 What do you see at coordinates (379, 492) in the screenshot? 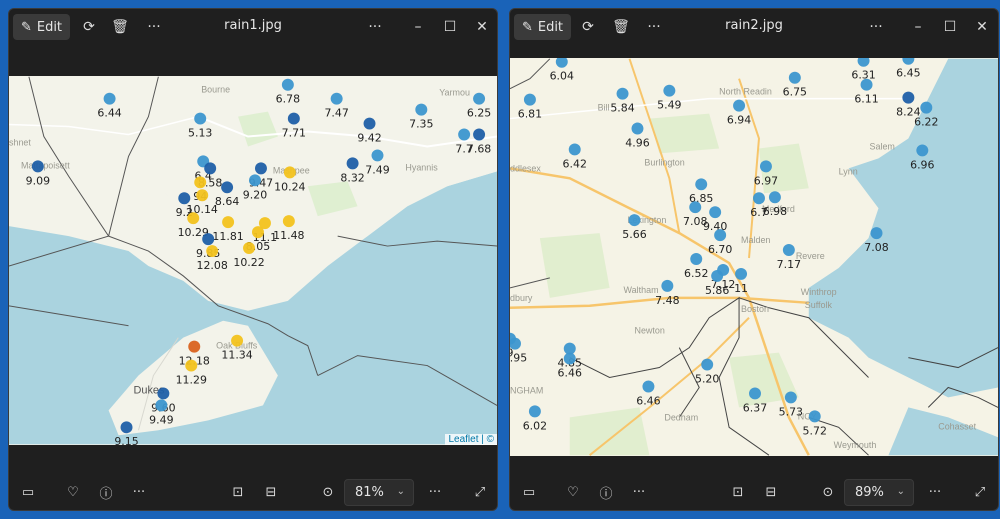
I see `zoom-level-select: 81% ⌄` at bounding box center [379, 492].